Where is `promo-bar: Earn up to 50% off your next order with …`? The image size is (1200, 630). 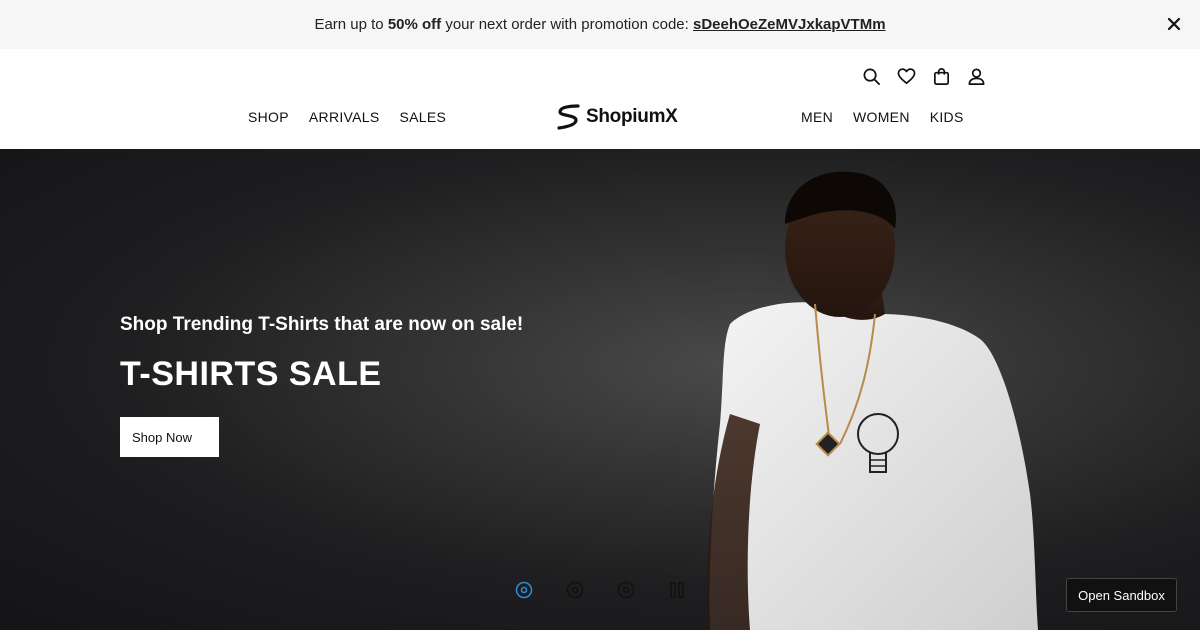 promo-bar: Earn up to 50% off your next order with … is located at coordinates (600, 24).